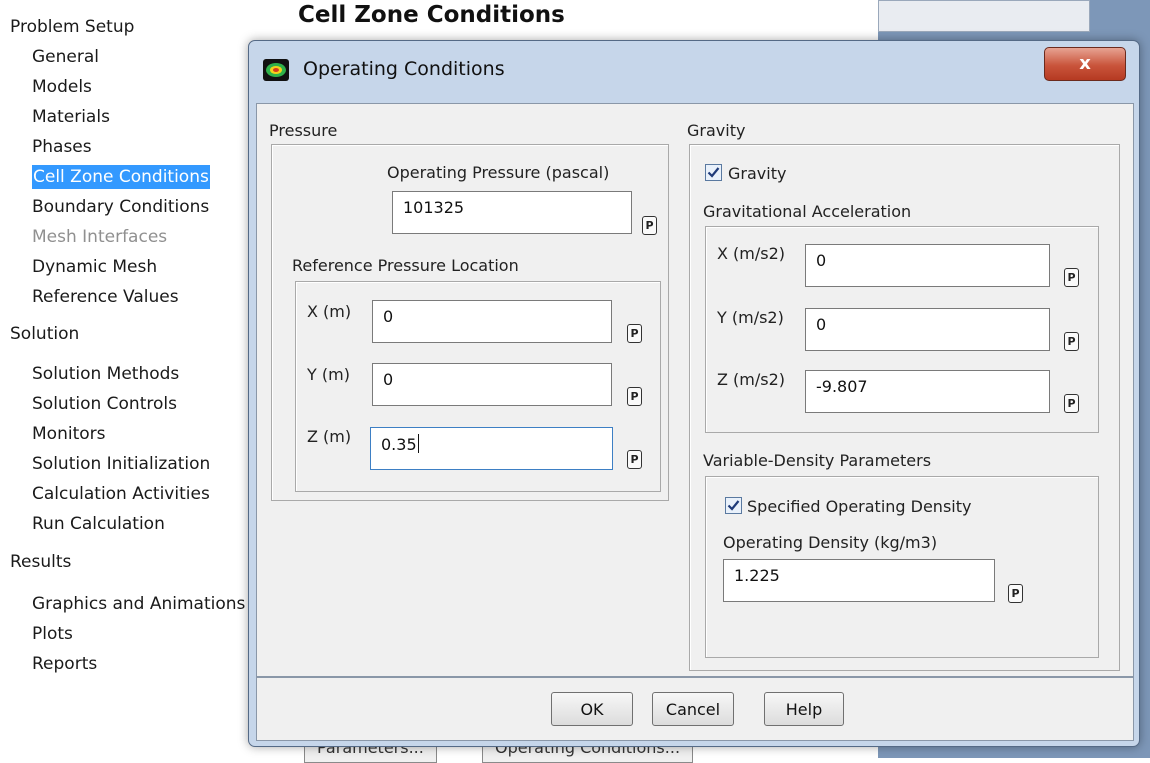 The image size is (1150, 763). What do you see at coordinates (634, 396) in the screenshot?
I see `ref-y-parameter-button: P` at bounding box center [634, 396].